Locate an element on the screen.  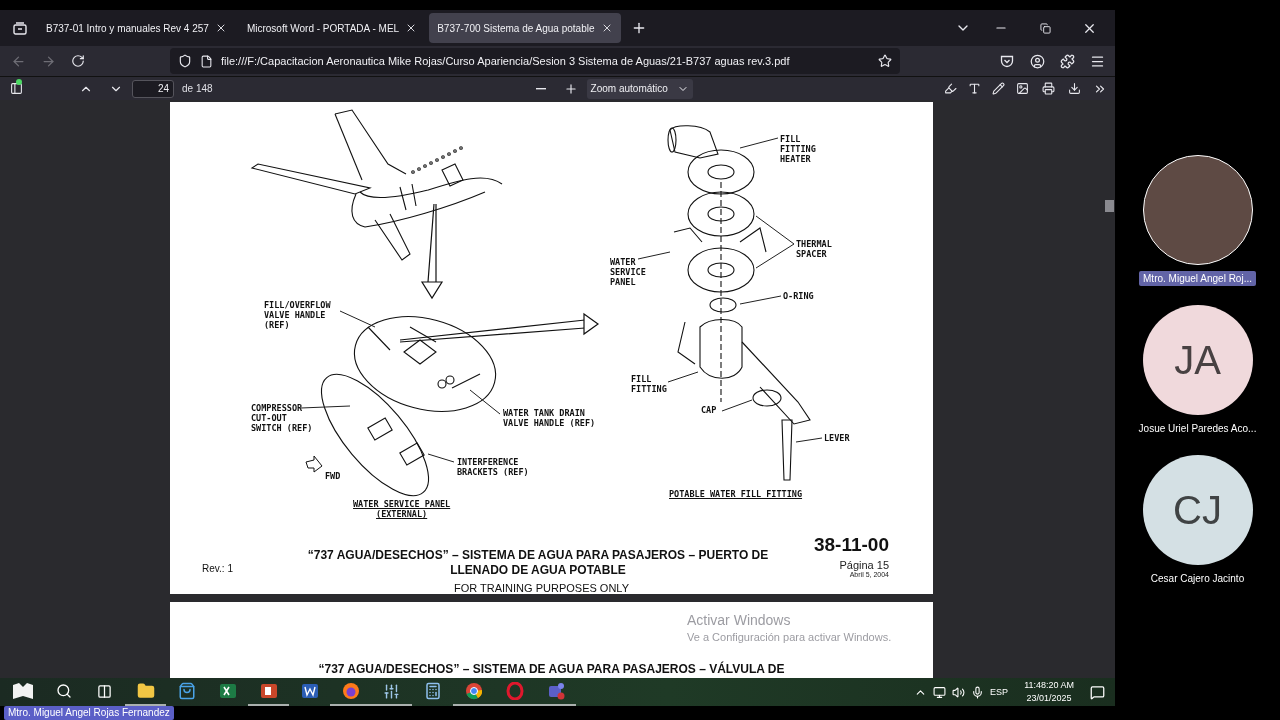
participant-avatar: CJ is located at coordinates (1197, 510).